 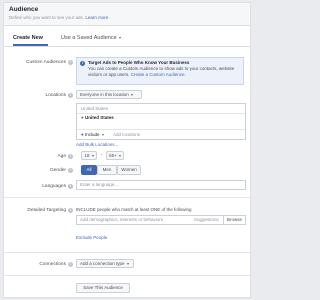 I want to click on age-max-dropdown: 65+, so click(x=115, y=155).